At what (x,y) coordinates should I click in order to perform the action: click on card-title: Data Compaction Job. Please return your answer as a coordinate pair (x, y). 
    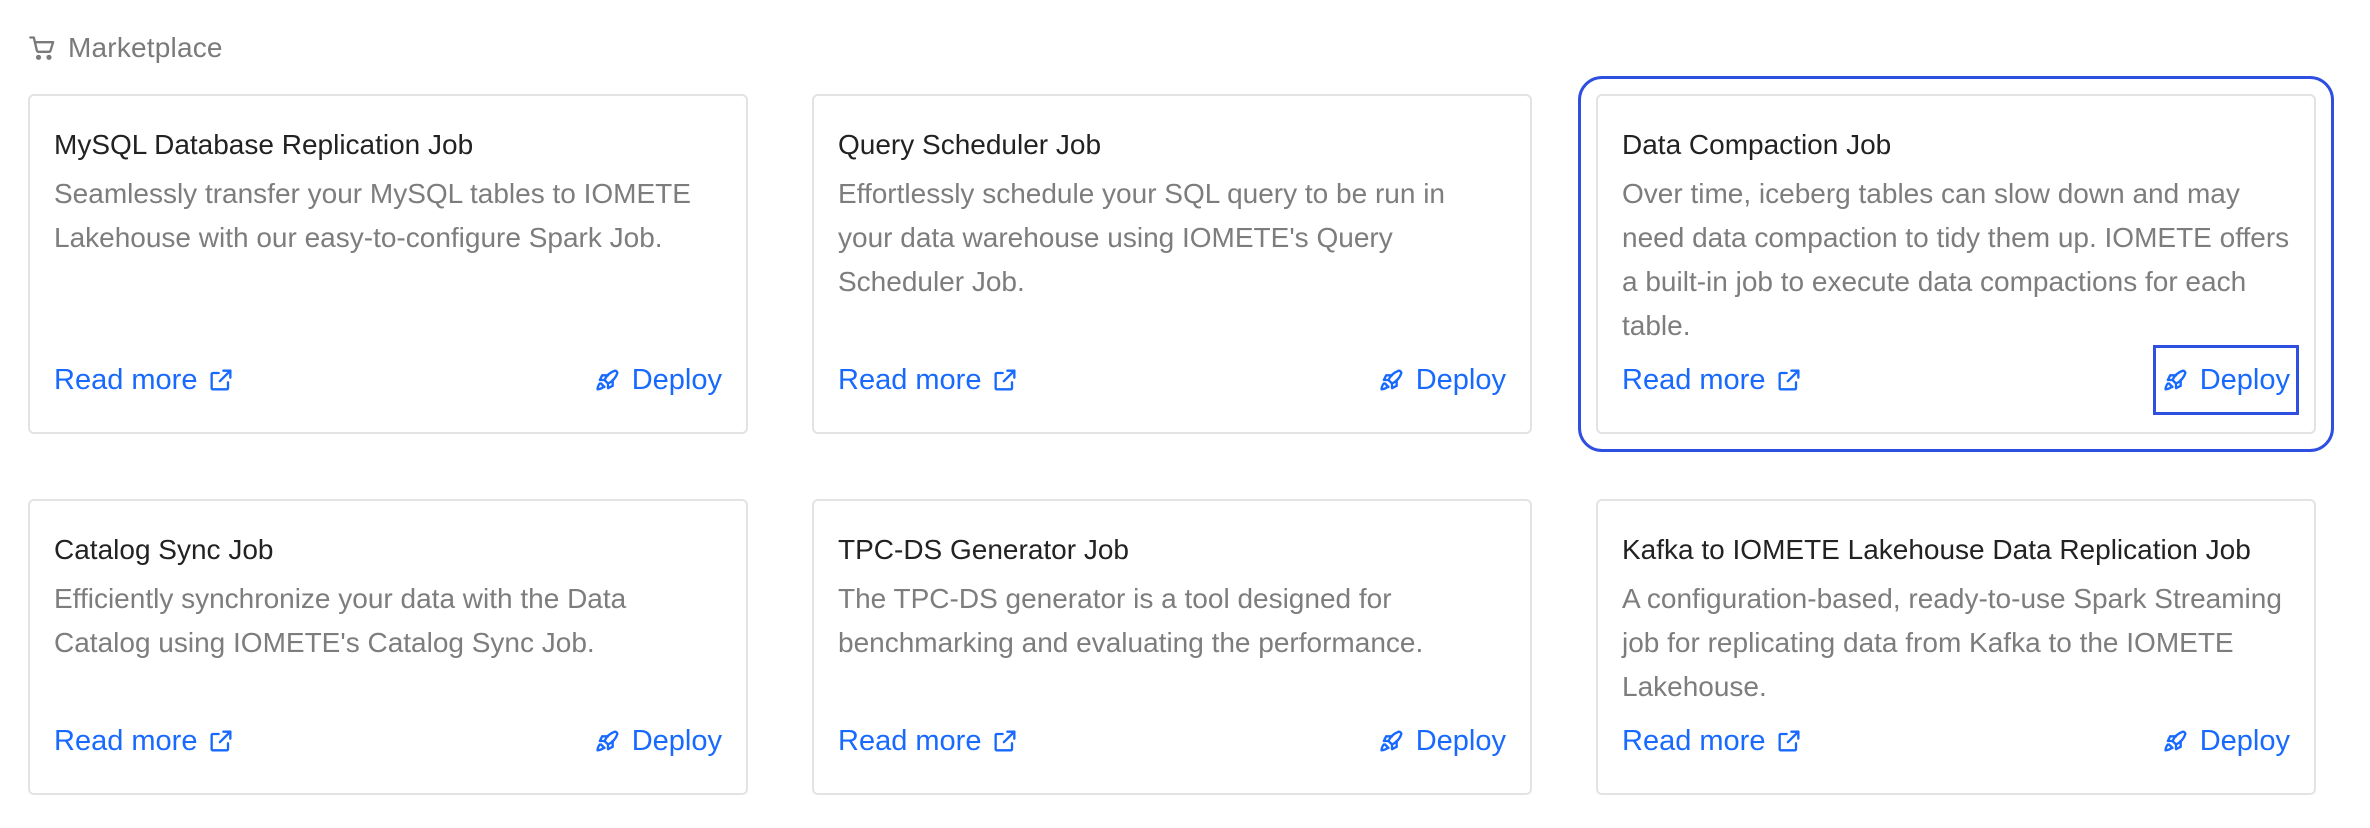
    Looking at the image, I should click on (1757, 144).